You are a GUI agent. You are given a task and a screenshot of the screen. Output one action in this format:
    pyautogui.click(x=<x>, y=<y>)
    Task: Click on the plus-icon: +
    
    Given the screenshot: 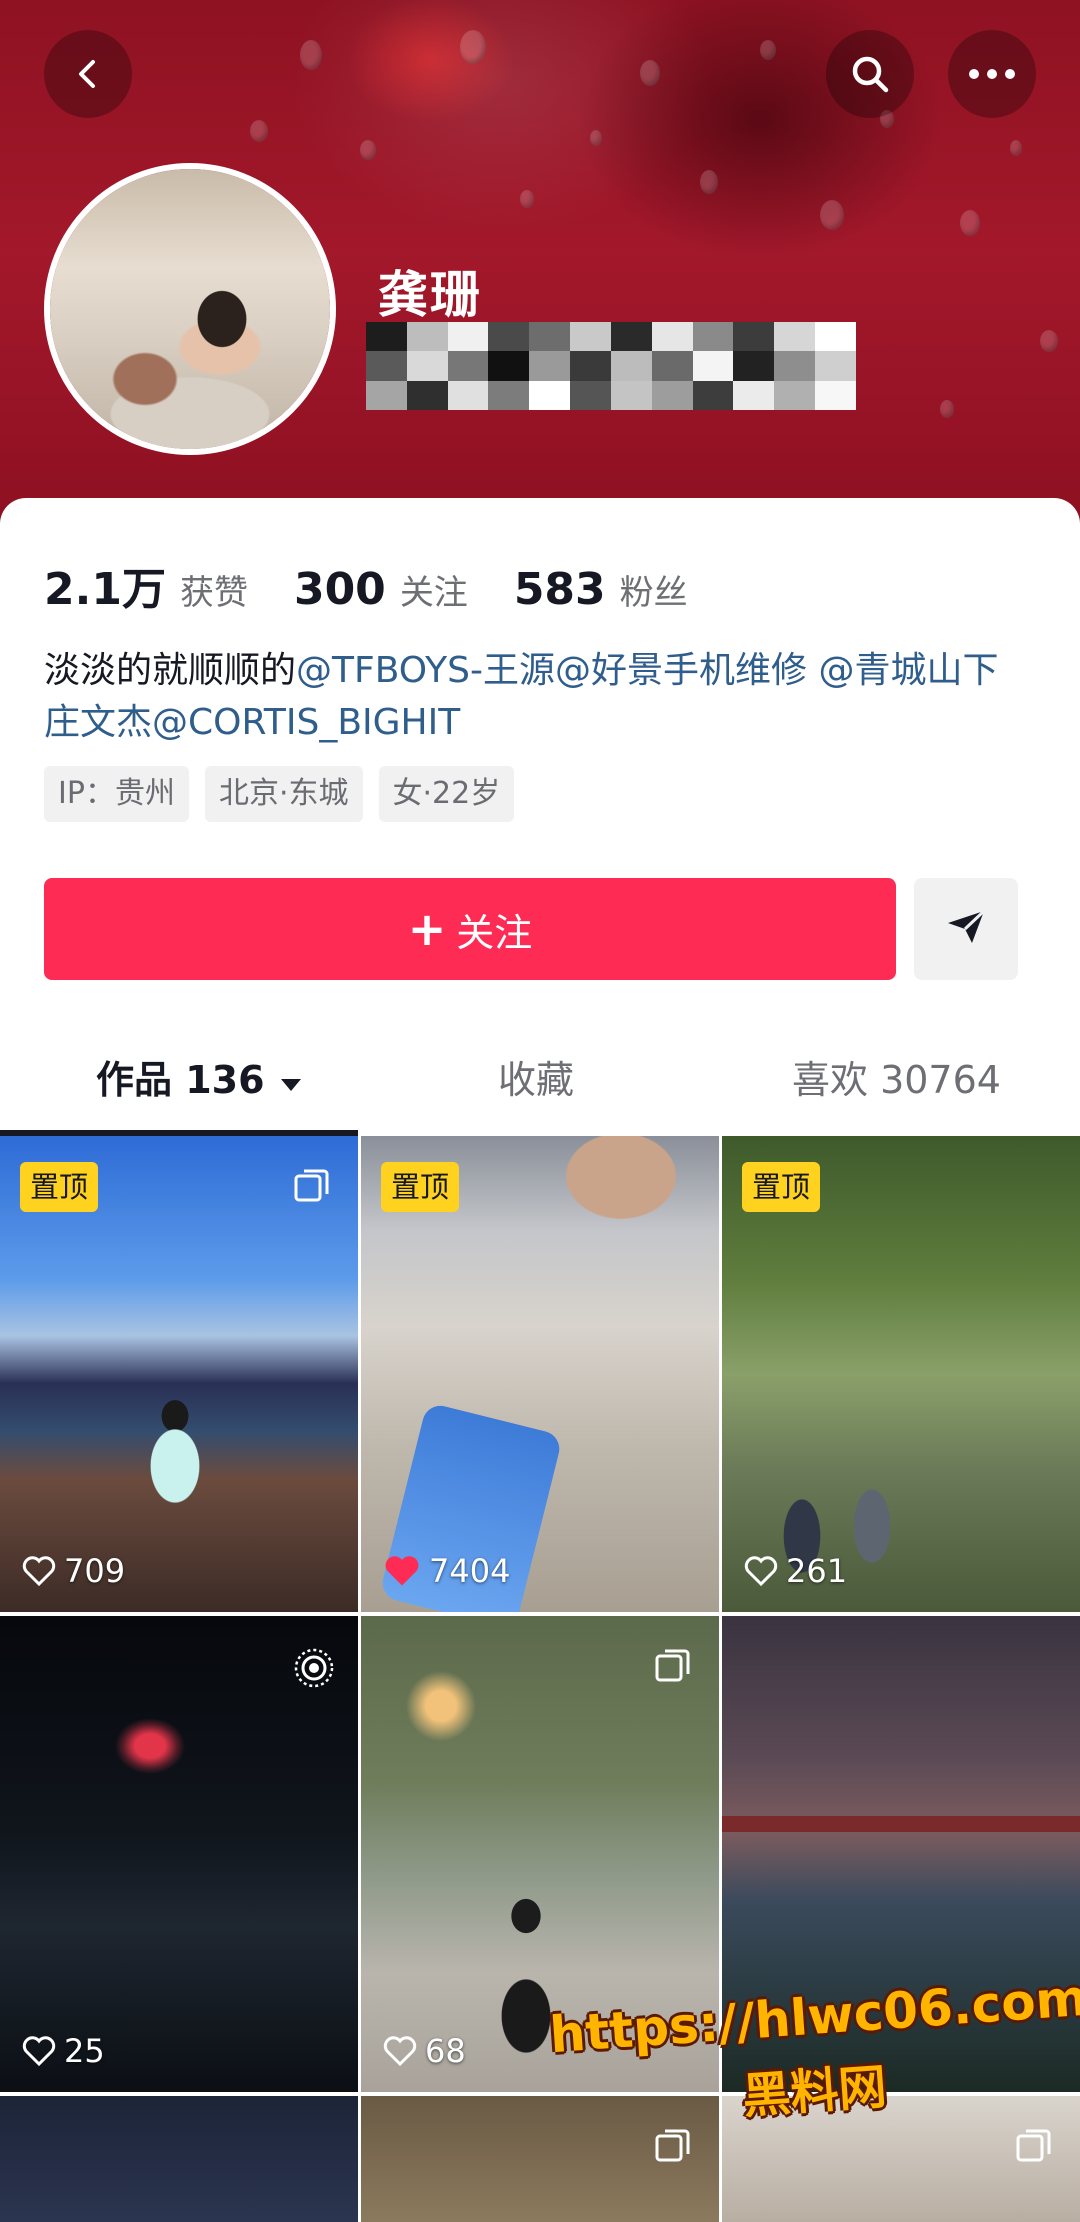 What is the action you would take?
    pyautogui.click(x=427, y=929)
    